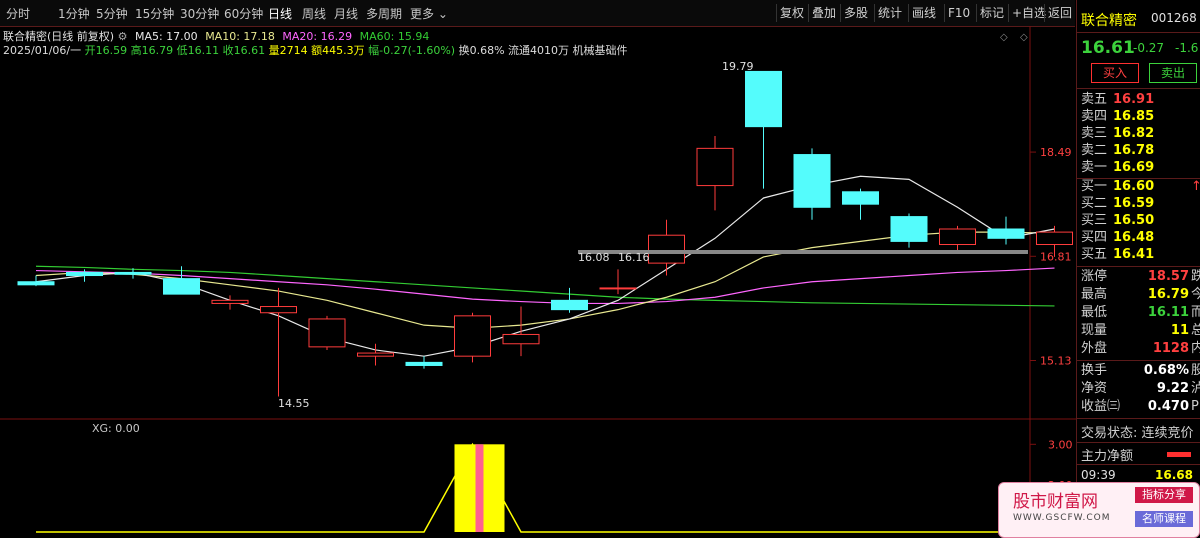  Describe the element at coordinates (1115, 73) in the screenshot. I see `buy-button: 买入` at that location.